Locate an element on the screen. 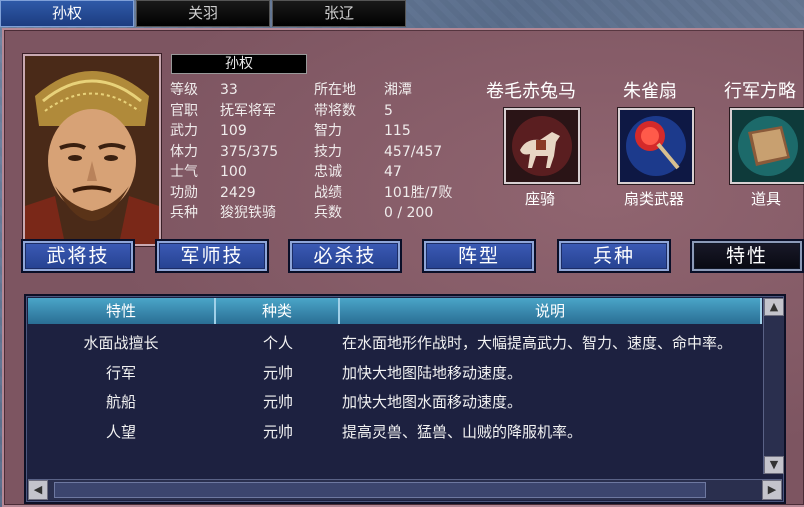 The width and height of the screenshot is (804, 507). stat-value: 5 is located at coordinates (388, 110).